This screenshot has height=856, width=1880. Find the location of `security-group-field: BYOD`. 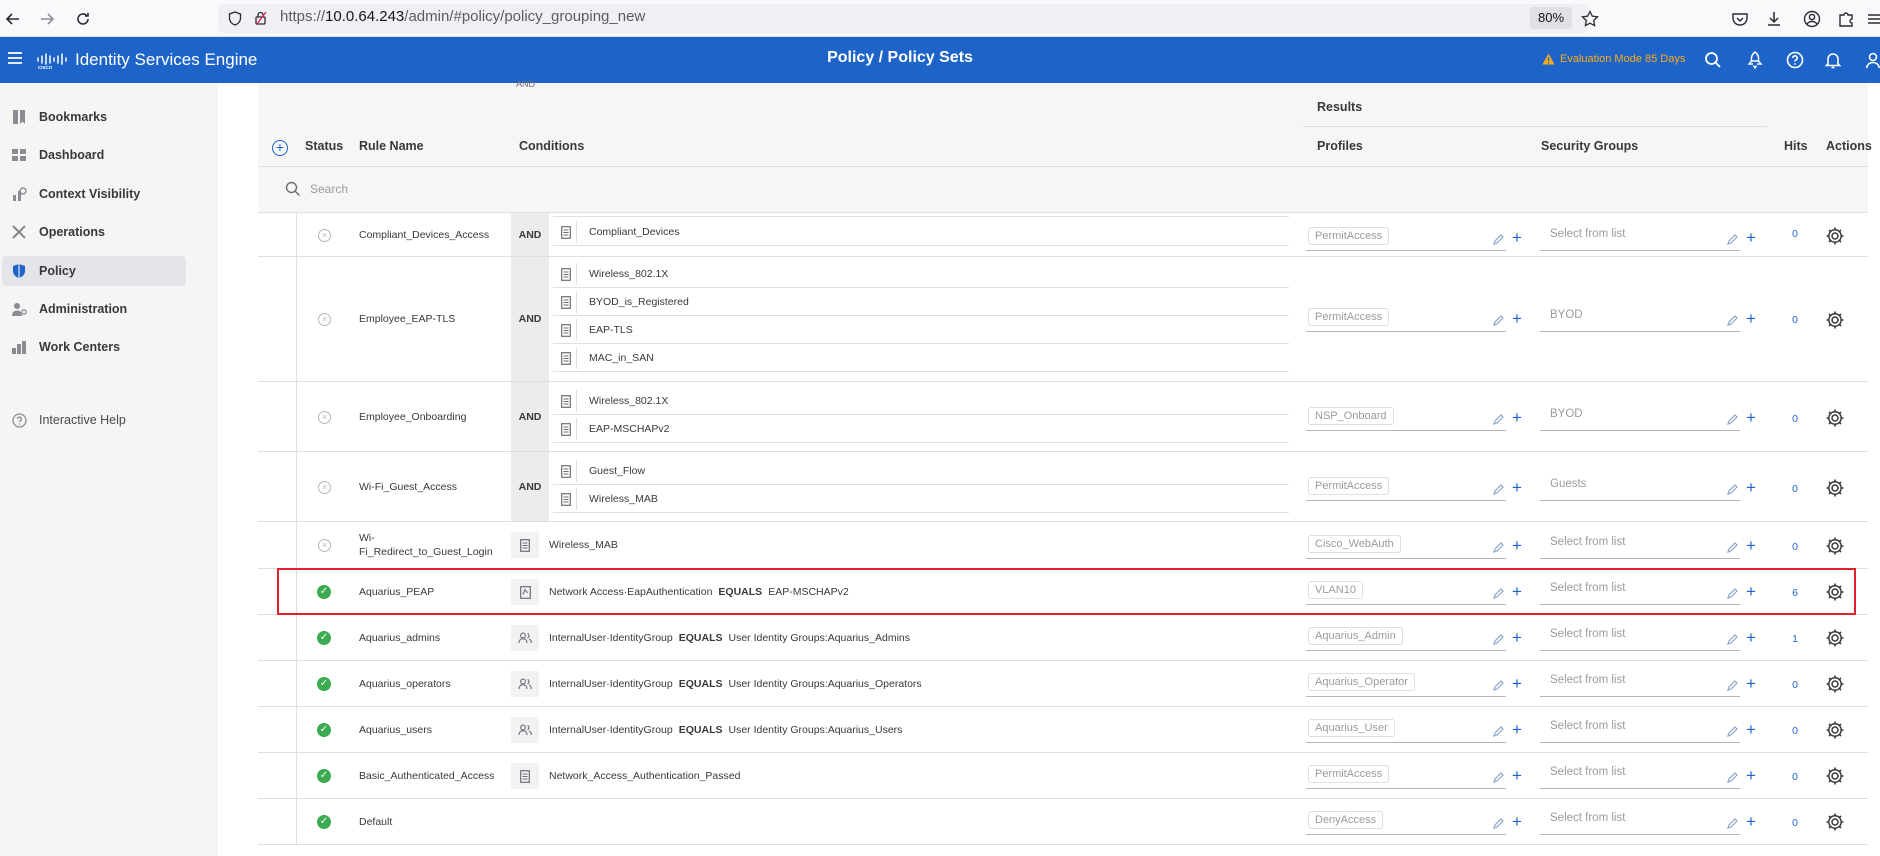

security-group-field: BYOD is located at coordinates (1640, 319).